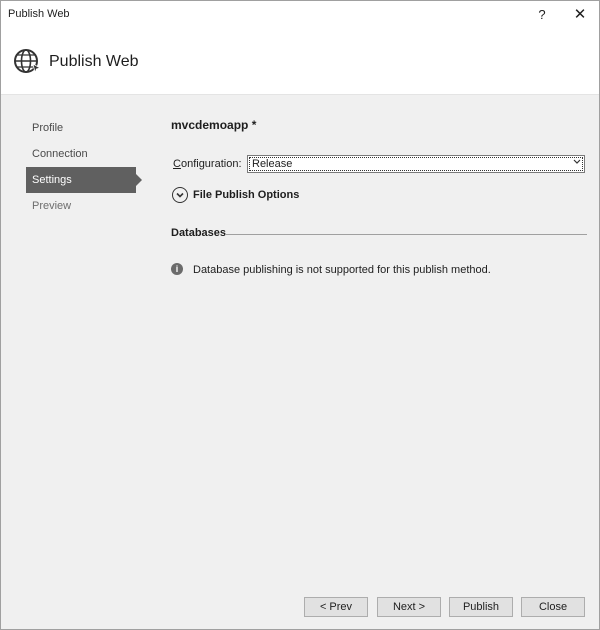 This screenshot has height=630, width=600. What do you see at coordinates (416, 164) in the screenshot?
I see `configuration-select: Release` at bounding box center [416, 164].